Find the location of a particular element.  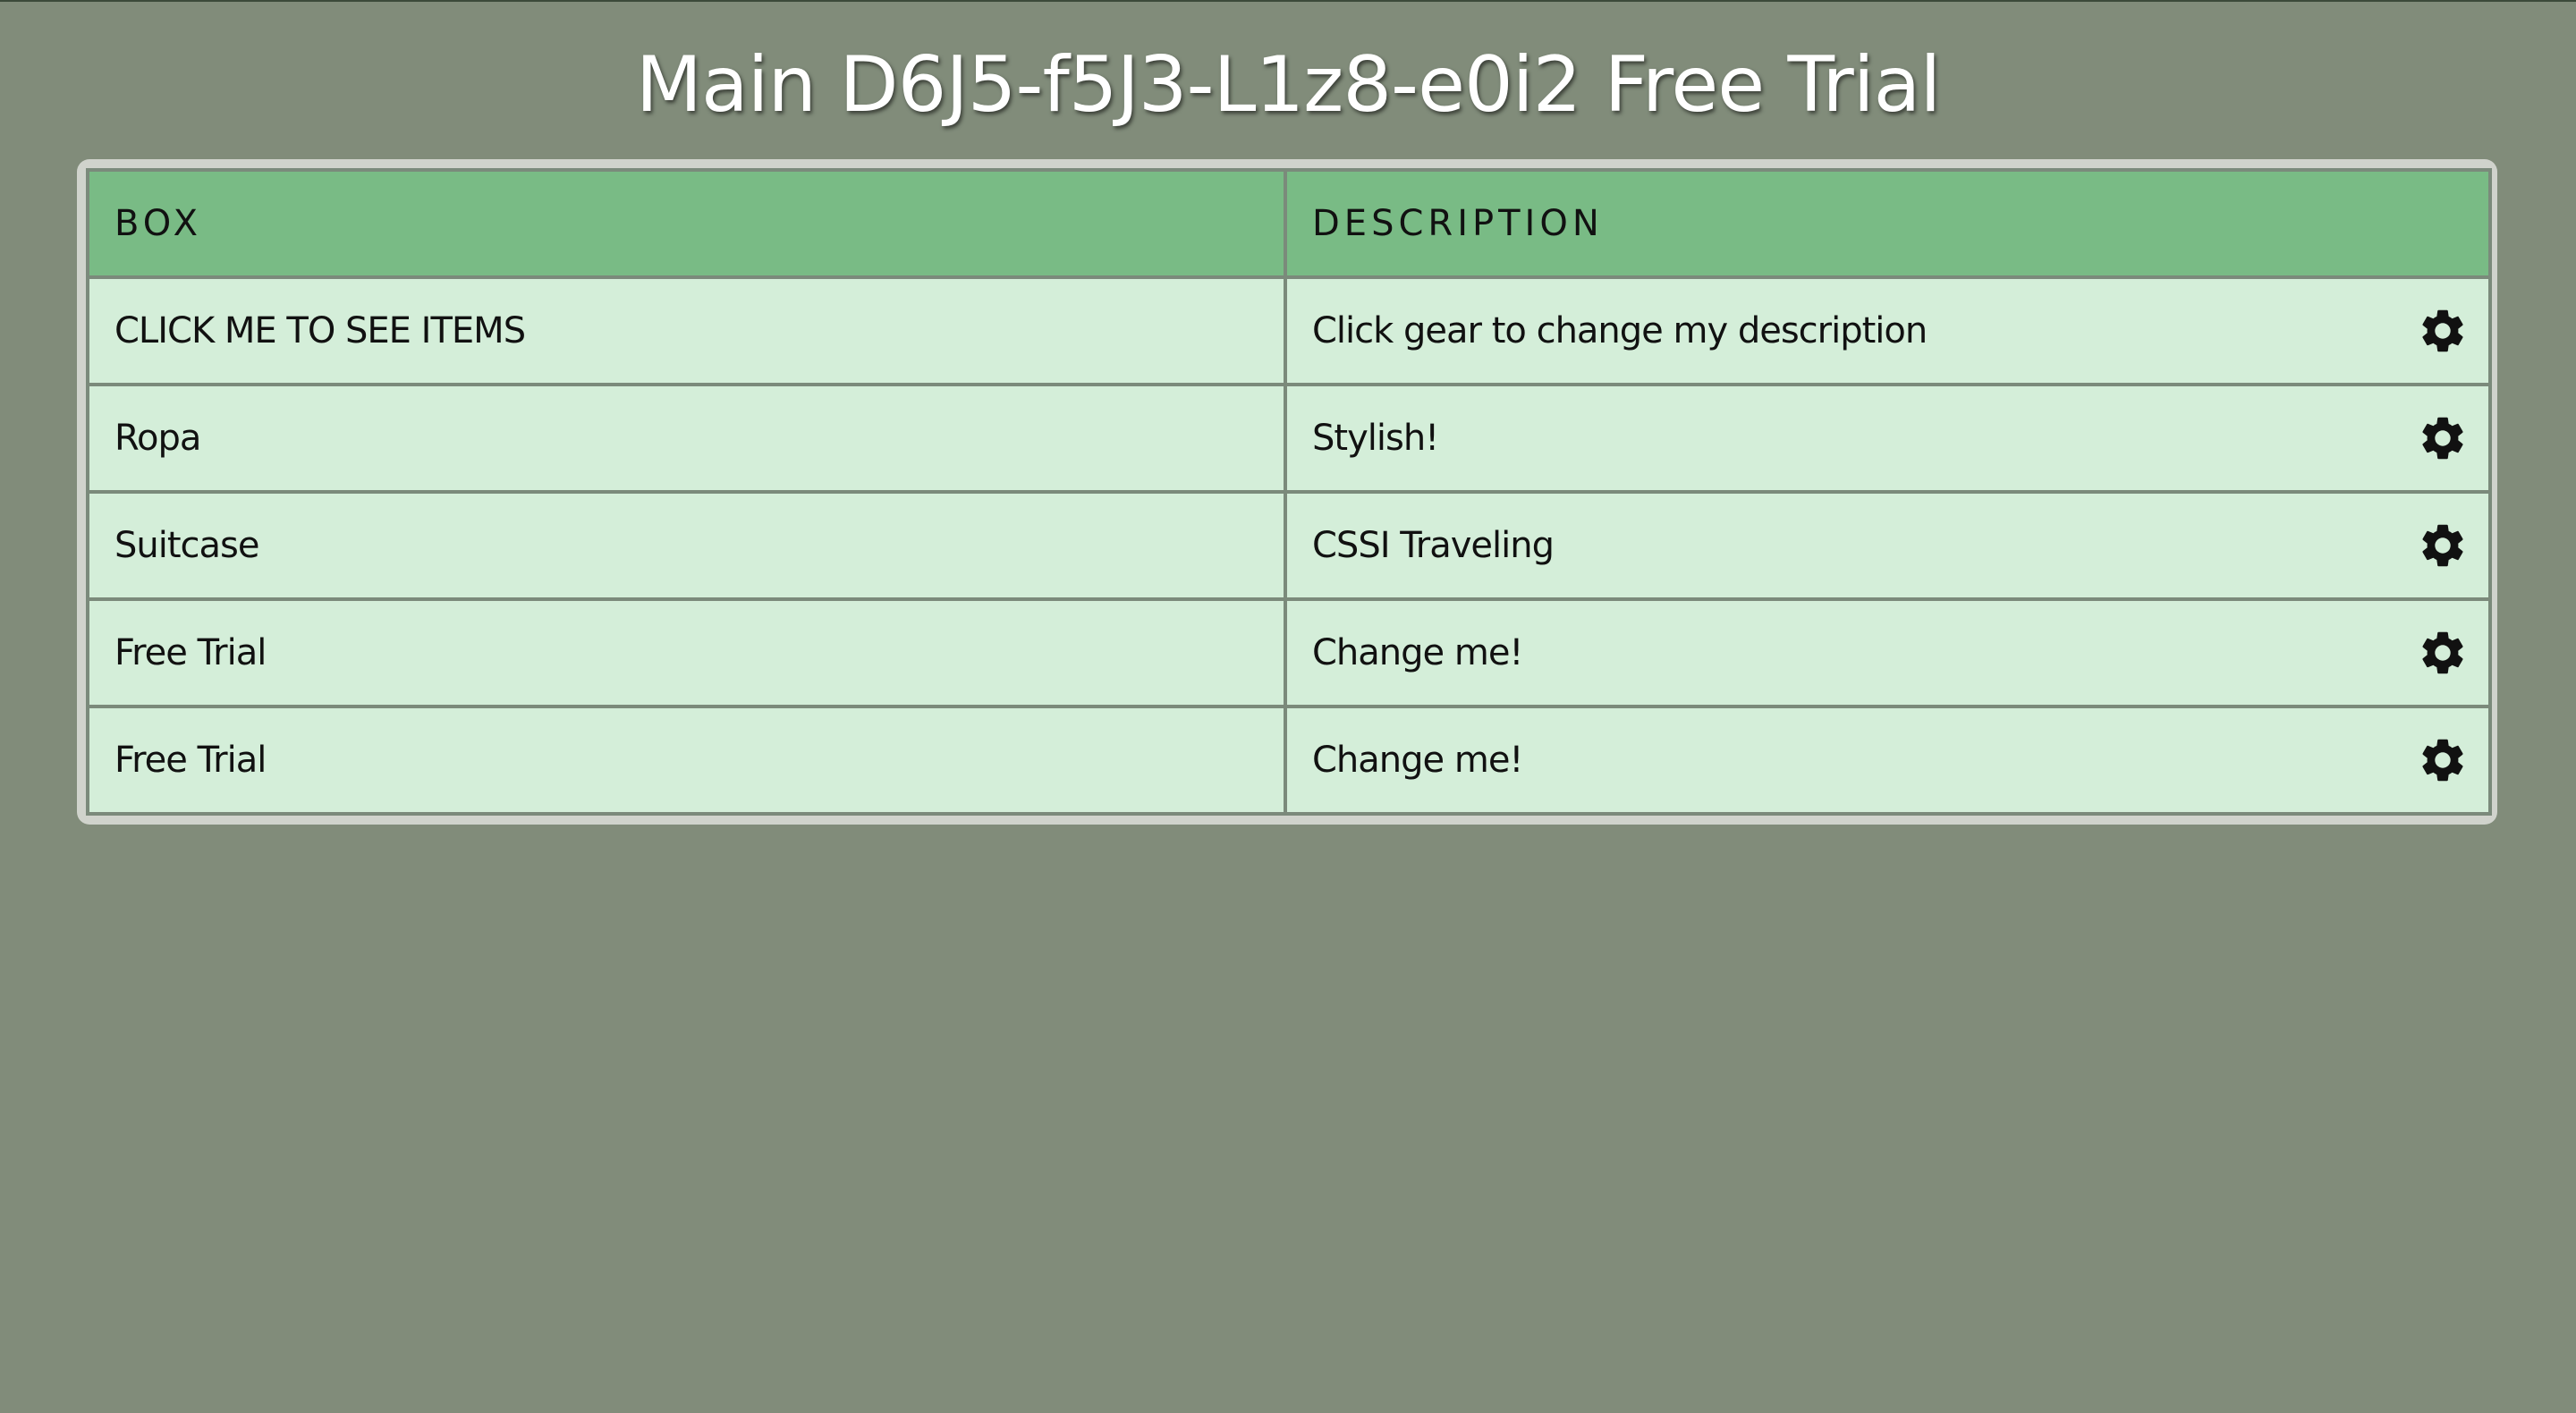

table-row: Suitcase CSSI Traveling is located at coordinates (1289, 545).